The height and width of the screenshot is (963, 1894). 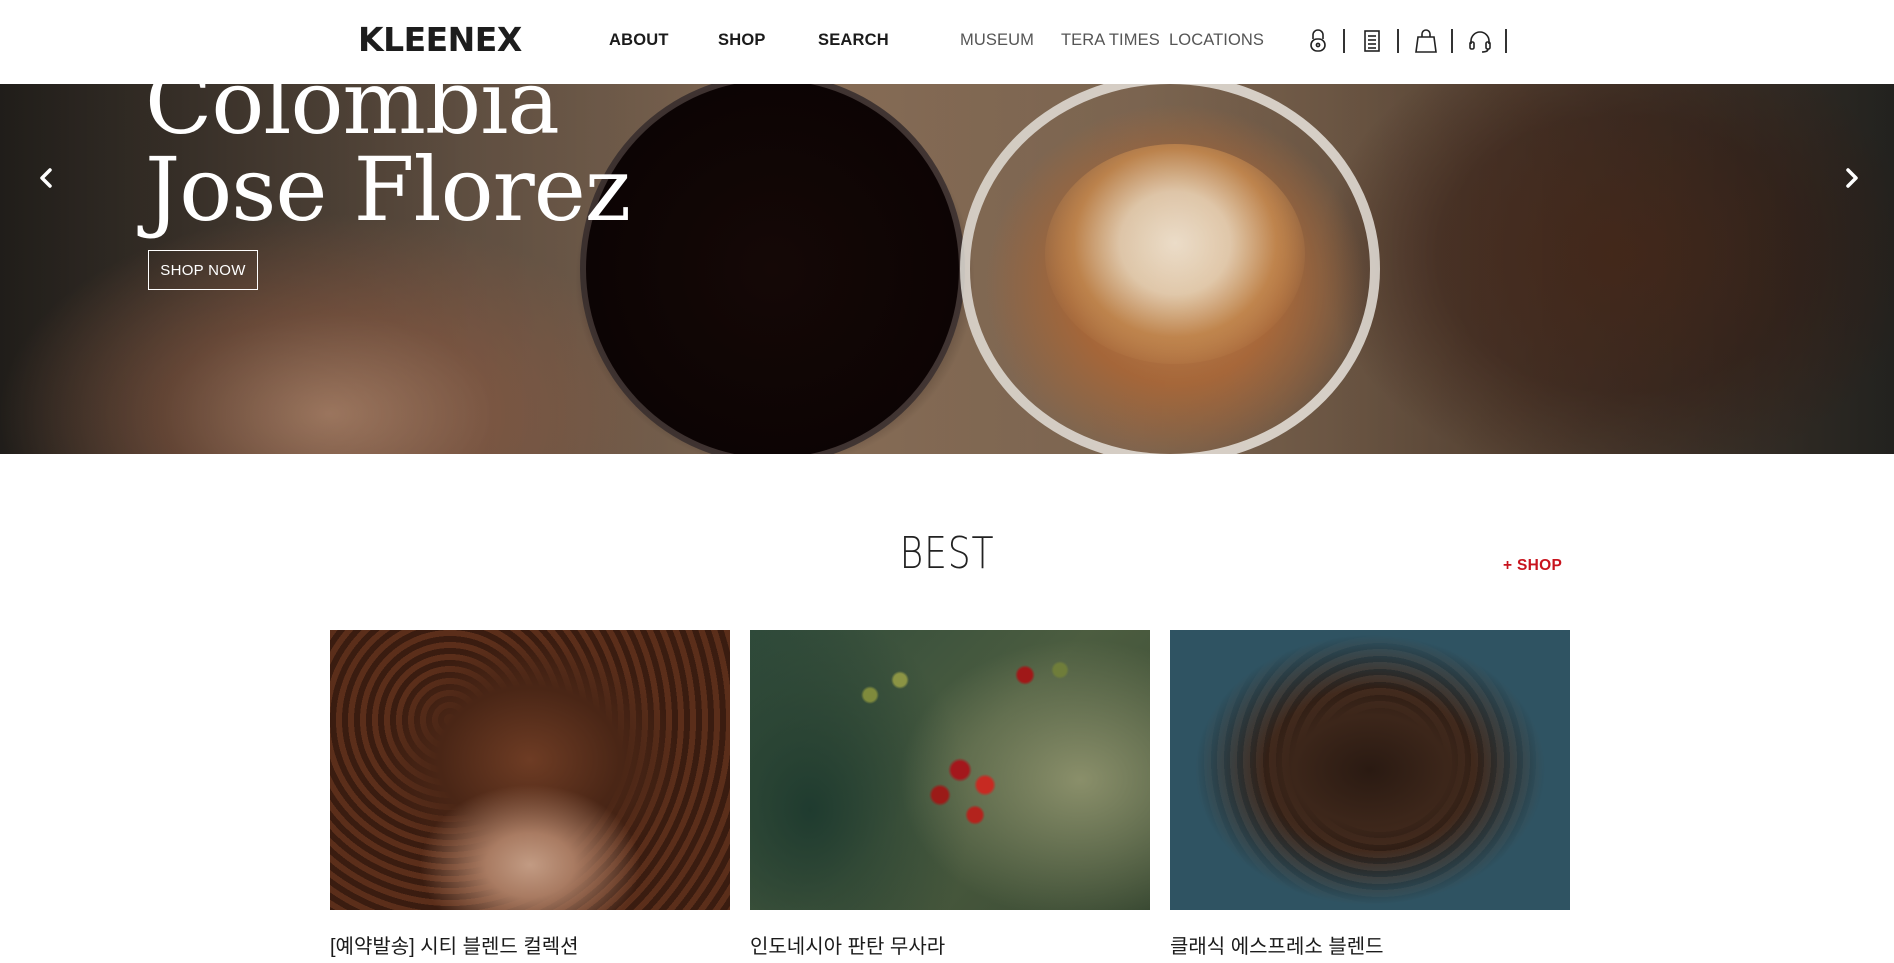 What do you see at coordinates (847, 944) in the screenshot?
I see `product-title: 인도네시아 판탄 무사라` at bounding box center [847, 944].